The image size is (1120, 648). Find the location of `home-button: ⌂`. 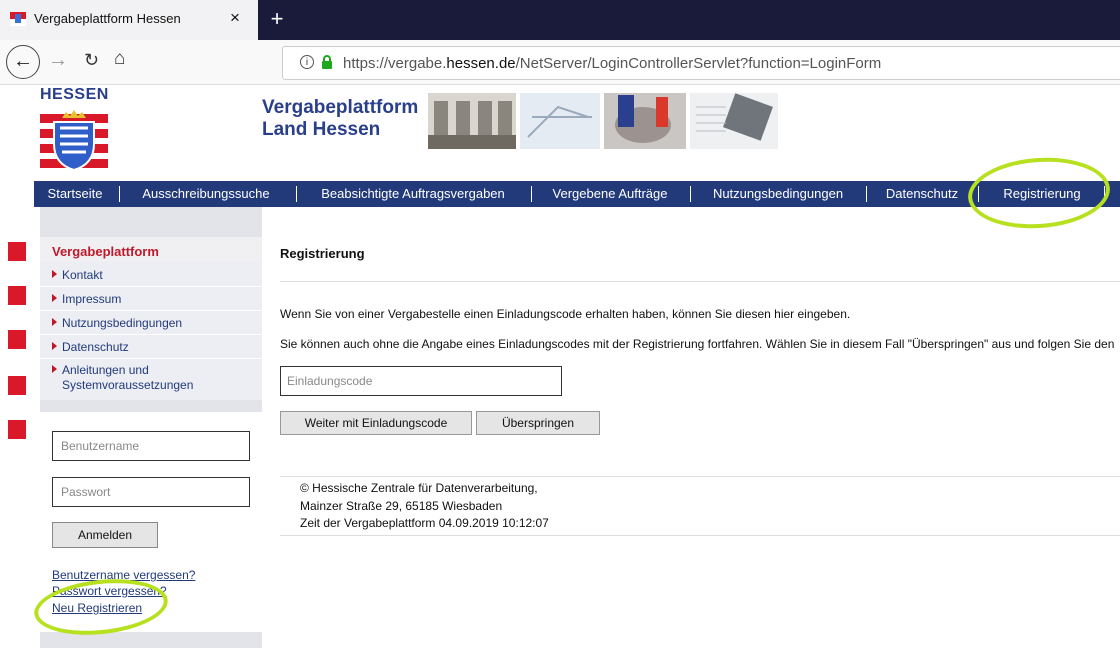

home-button: ⌂ is located at coordinates (119, 59).